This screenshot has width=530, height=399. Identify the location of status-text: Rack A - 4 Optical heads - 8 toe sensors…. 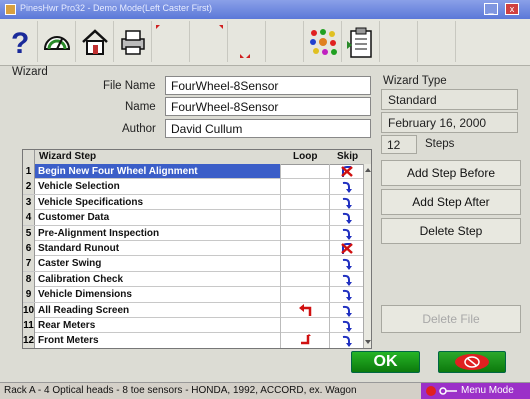
(180, 390).